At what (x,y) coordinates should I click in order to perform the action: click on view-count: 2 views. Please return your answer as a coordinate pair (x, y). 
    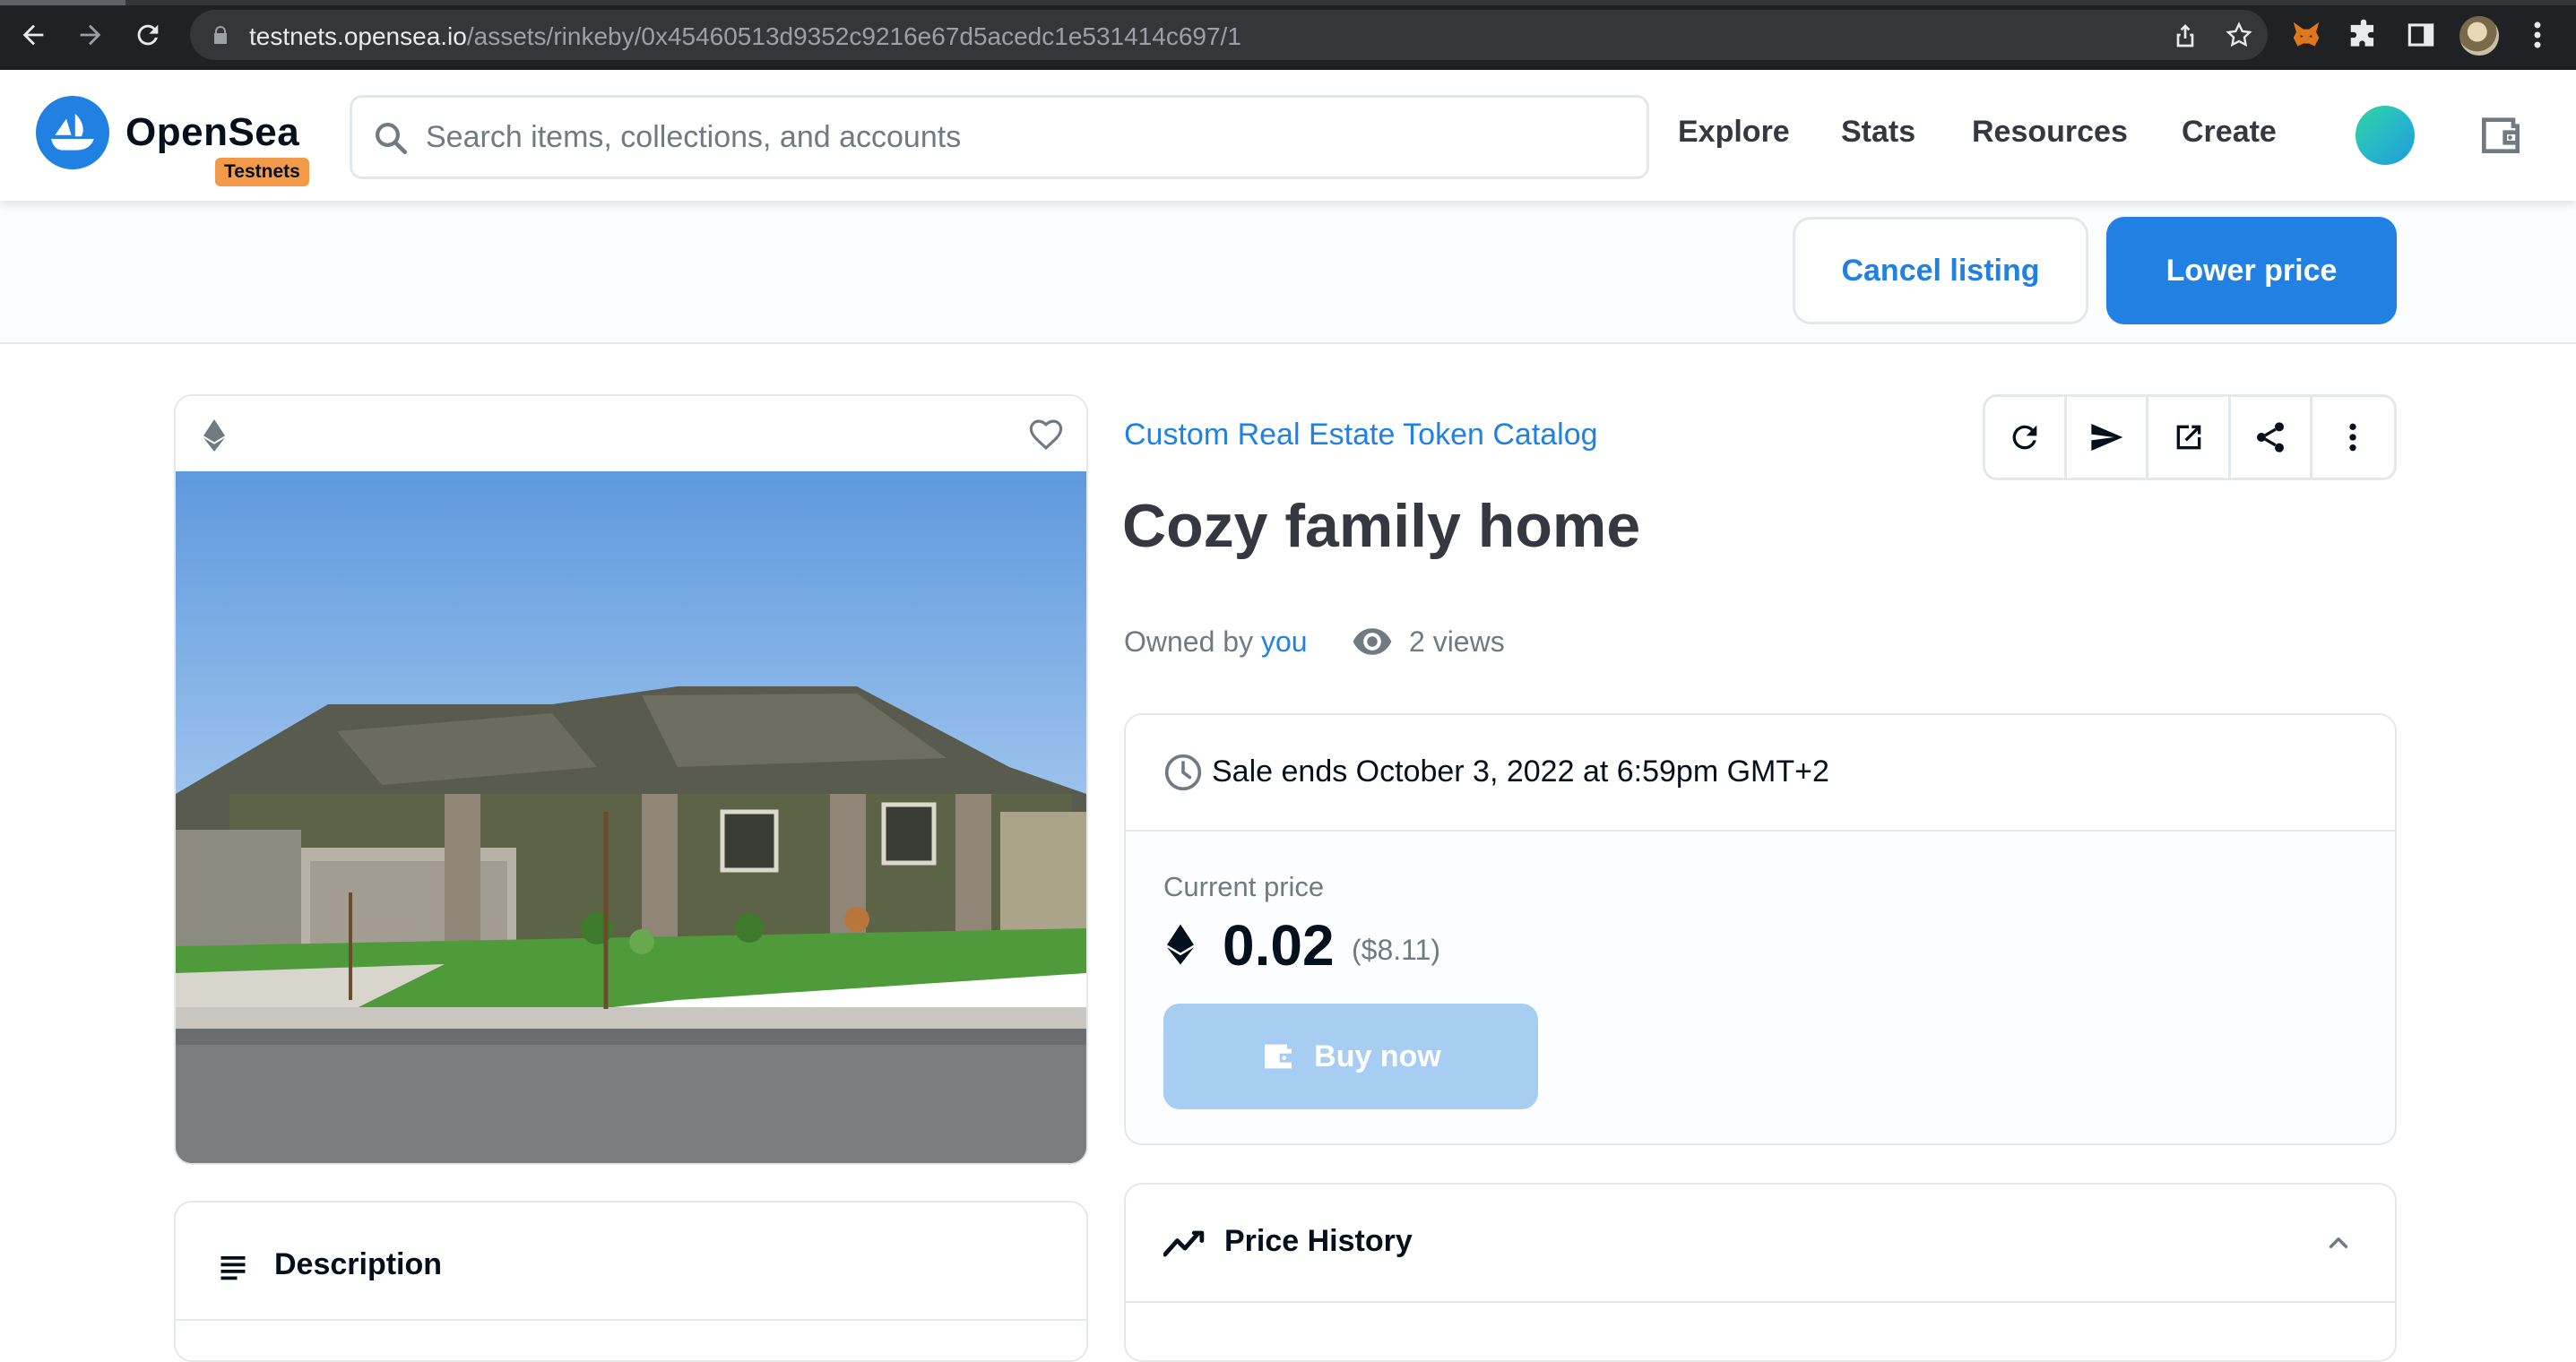
    Looking at the image, I should click on (1428, 641).